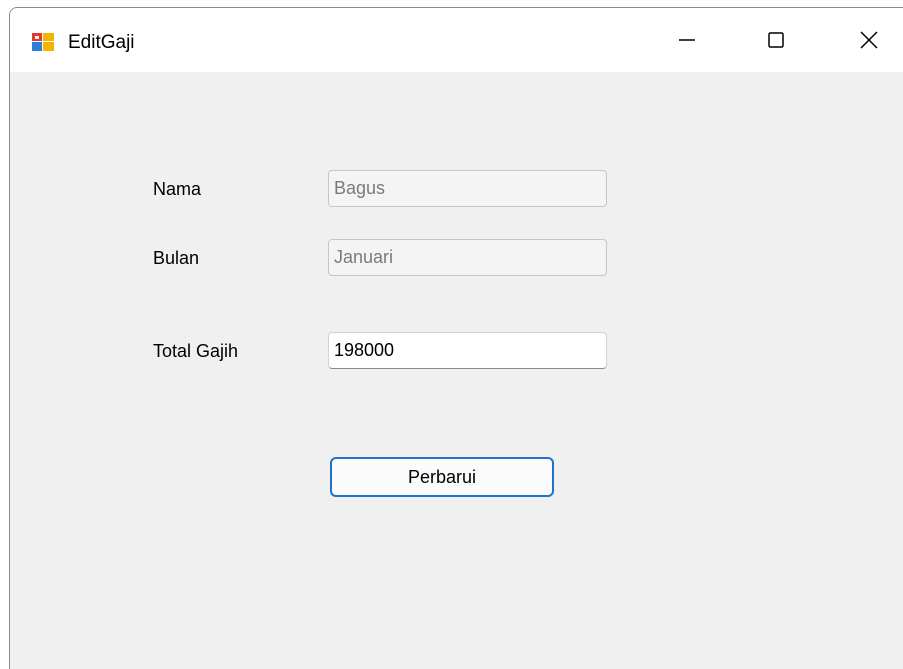  Describe the element at coordinates (456, 40) in the screenshot. I see `title-bar: EditGaji` at that location.